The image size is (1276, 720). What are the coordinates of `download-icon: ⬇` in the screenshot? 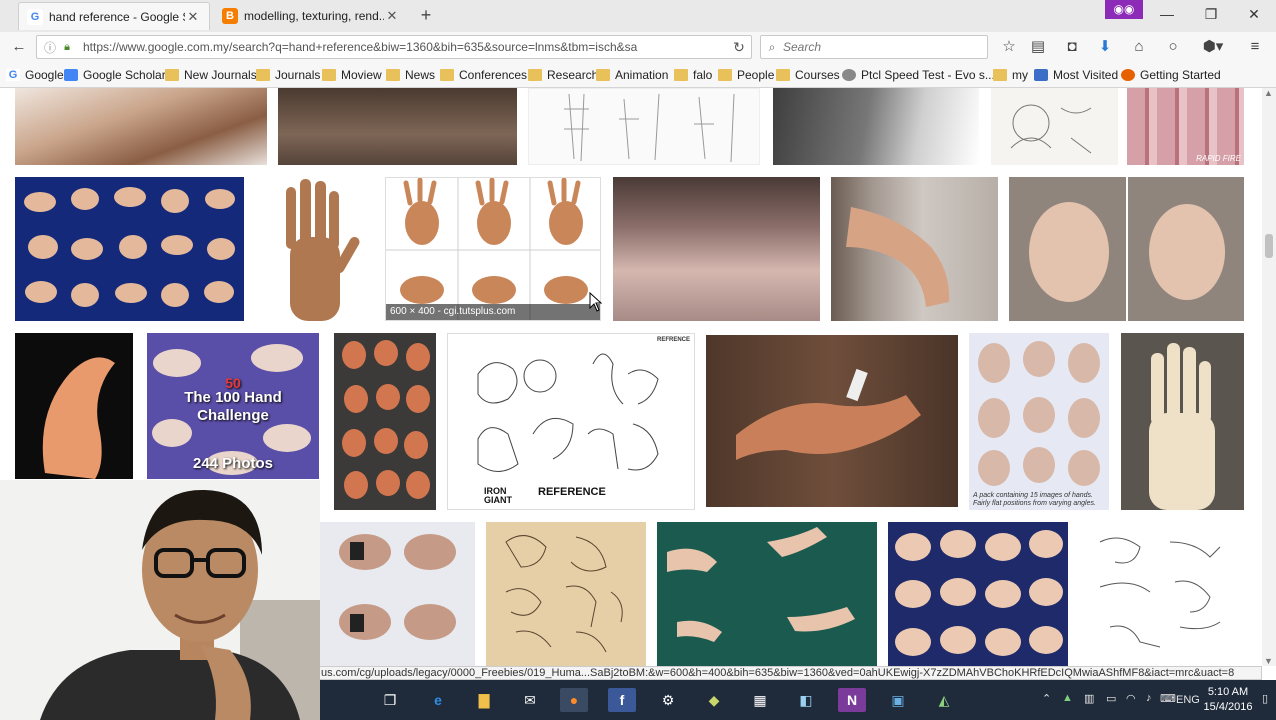 It's located at (1105, 47).